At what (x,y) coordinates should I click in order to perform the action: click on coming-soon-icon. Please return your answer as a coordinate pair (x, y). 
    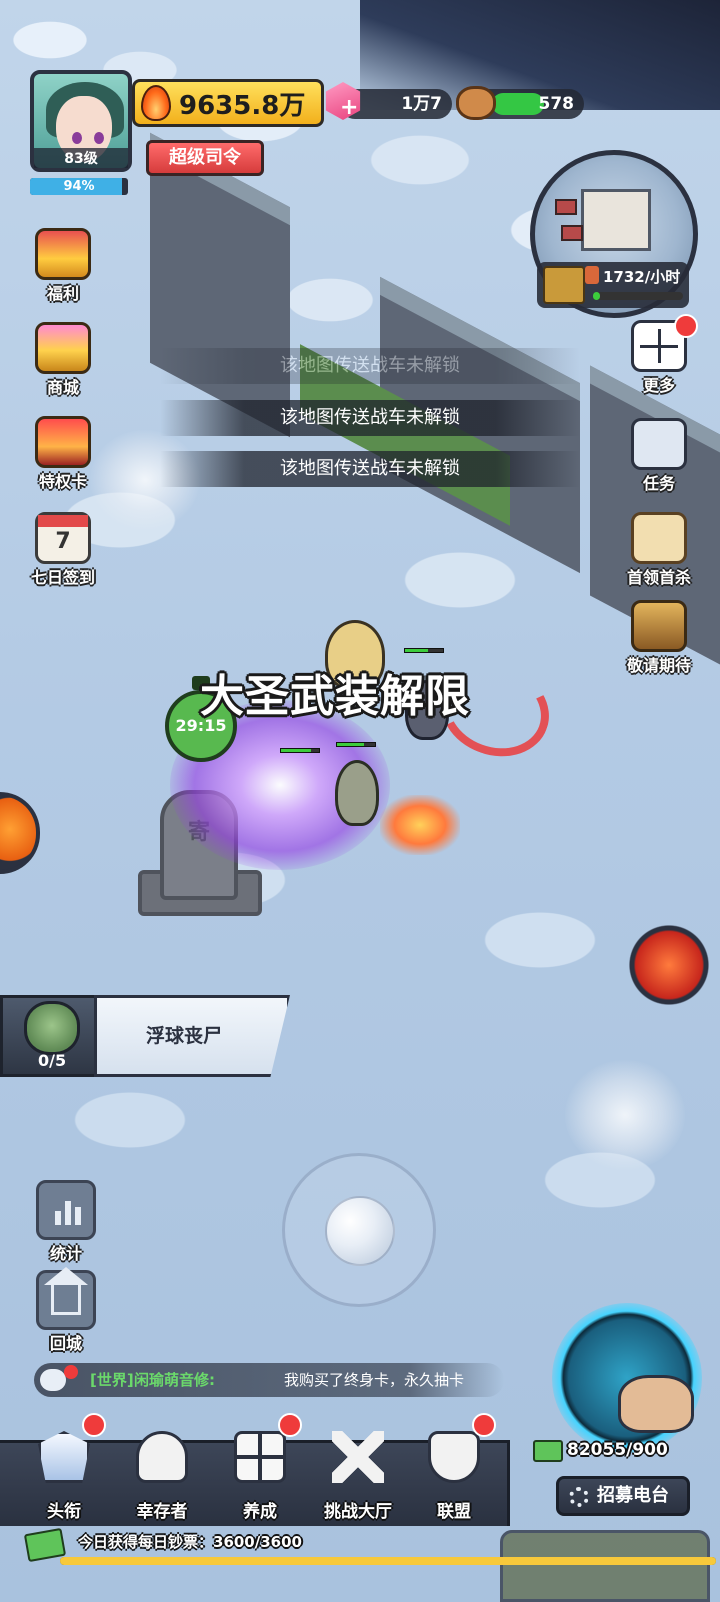
    Looking at the image, I should click on (659, 626).